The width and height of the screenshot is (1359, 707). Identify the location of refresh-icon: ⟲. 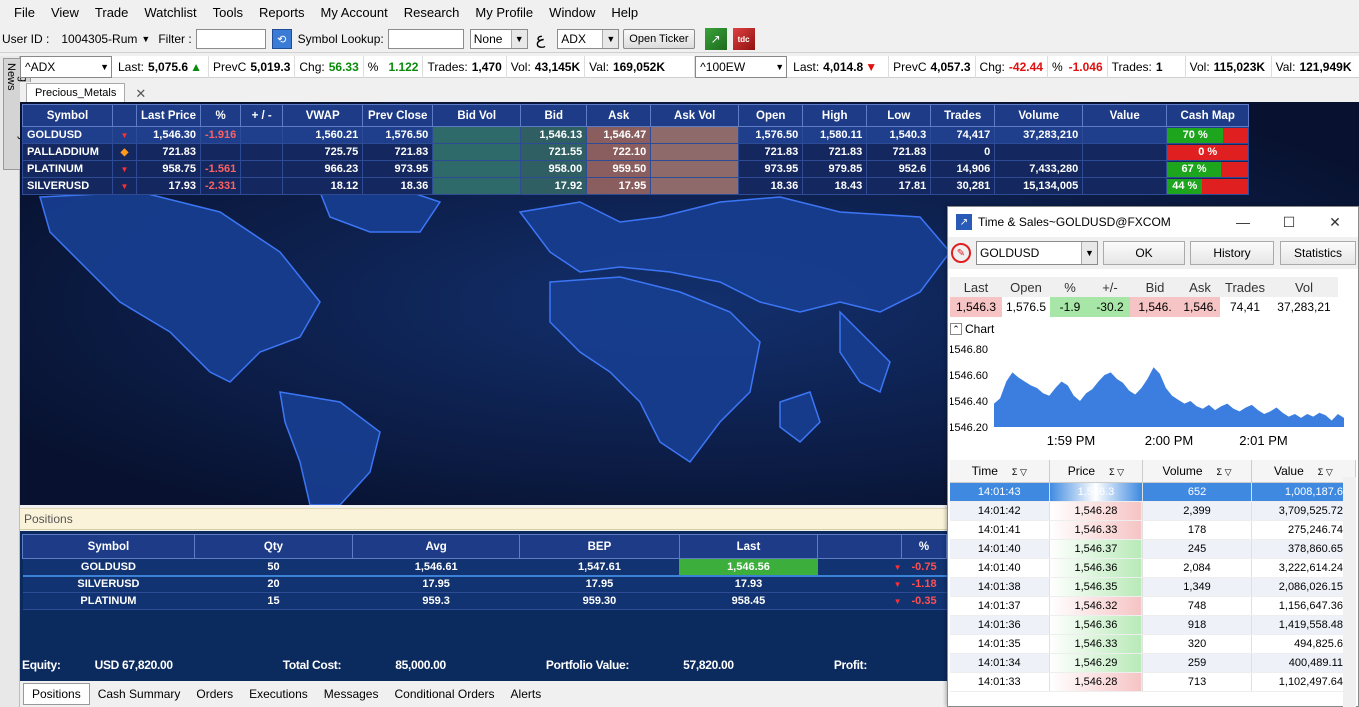
(281, 39).